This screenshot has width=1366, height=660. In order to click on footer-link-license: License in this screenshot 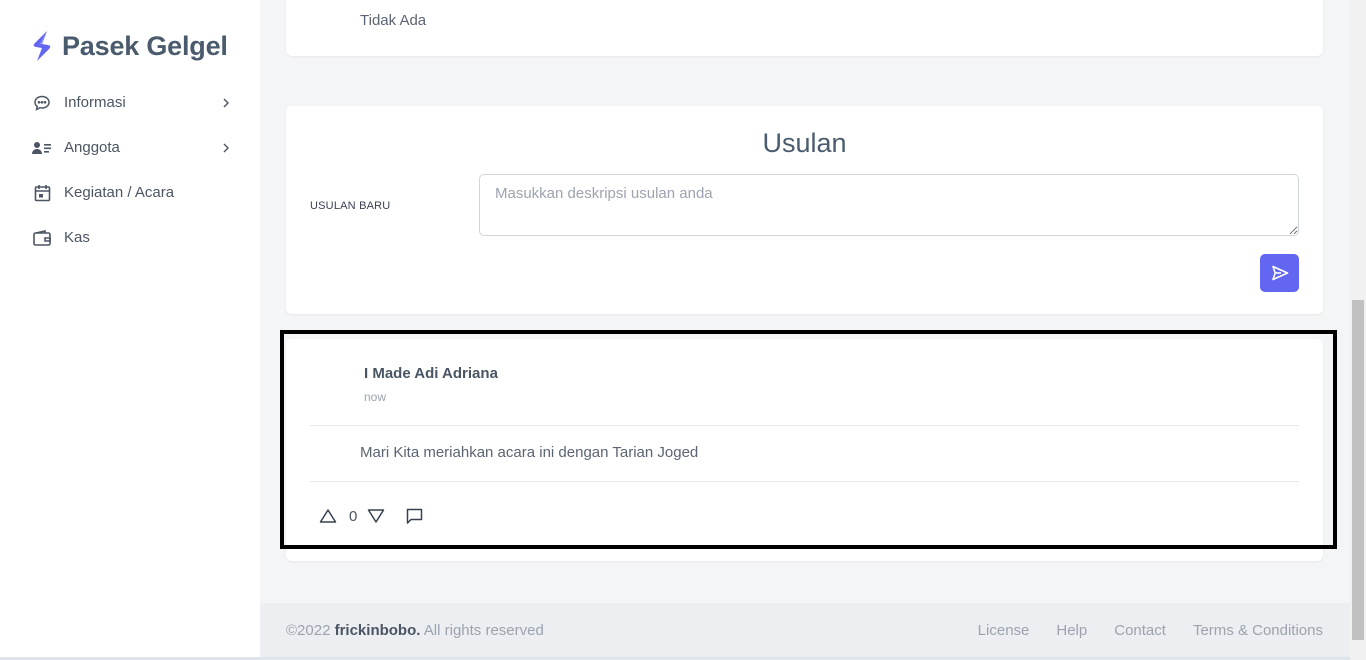, I will do `click(1004, 630)`.